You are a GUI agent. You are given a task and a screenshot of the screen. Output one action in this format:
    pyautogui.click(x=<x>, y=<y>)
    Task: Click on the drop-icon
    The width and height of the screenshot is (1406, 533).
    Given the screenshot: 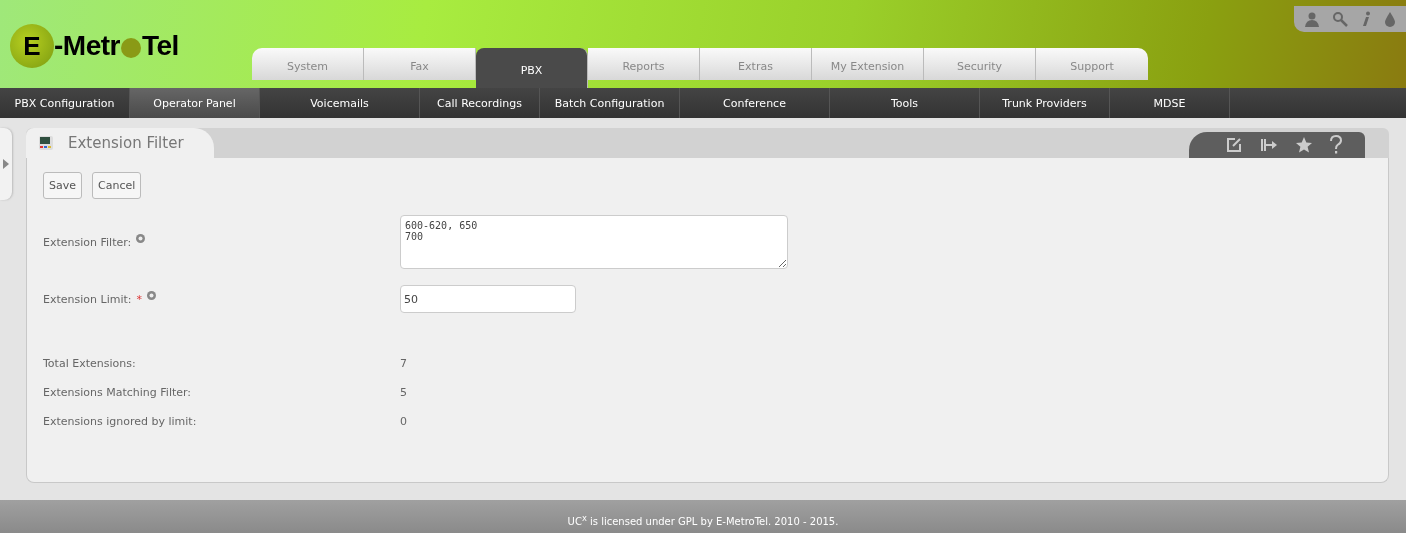 What is the action you would take?
    pyautogui.click(x=1390, y=19)
    